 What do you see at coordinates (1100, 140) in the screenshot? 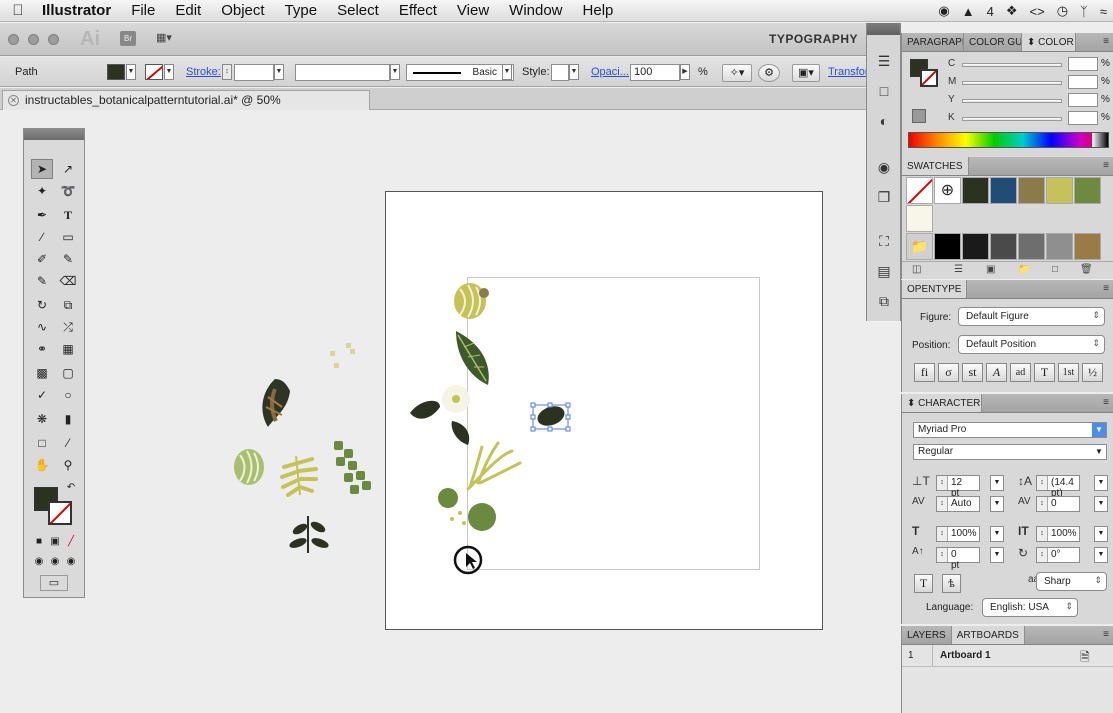
I see `black-white-ramp` at bounding box center [1100, 140].